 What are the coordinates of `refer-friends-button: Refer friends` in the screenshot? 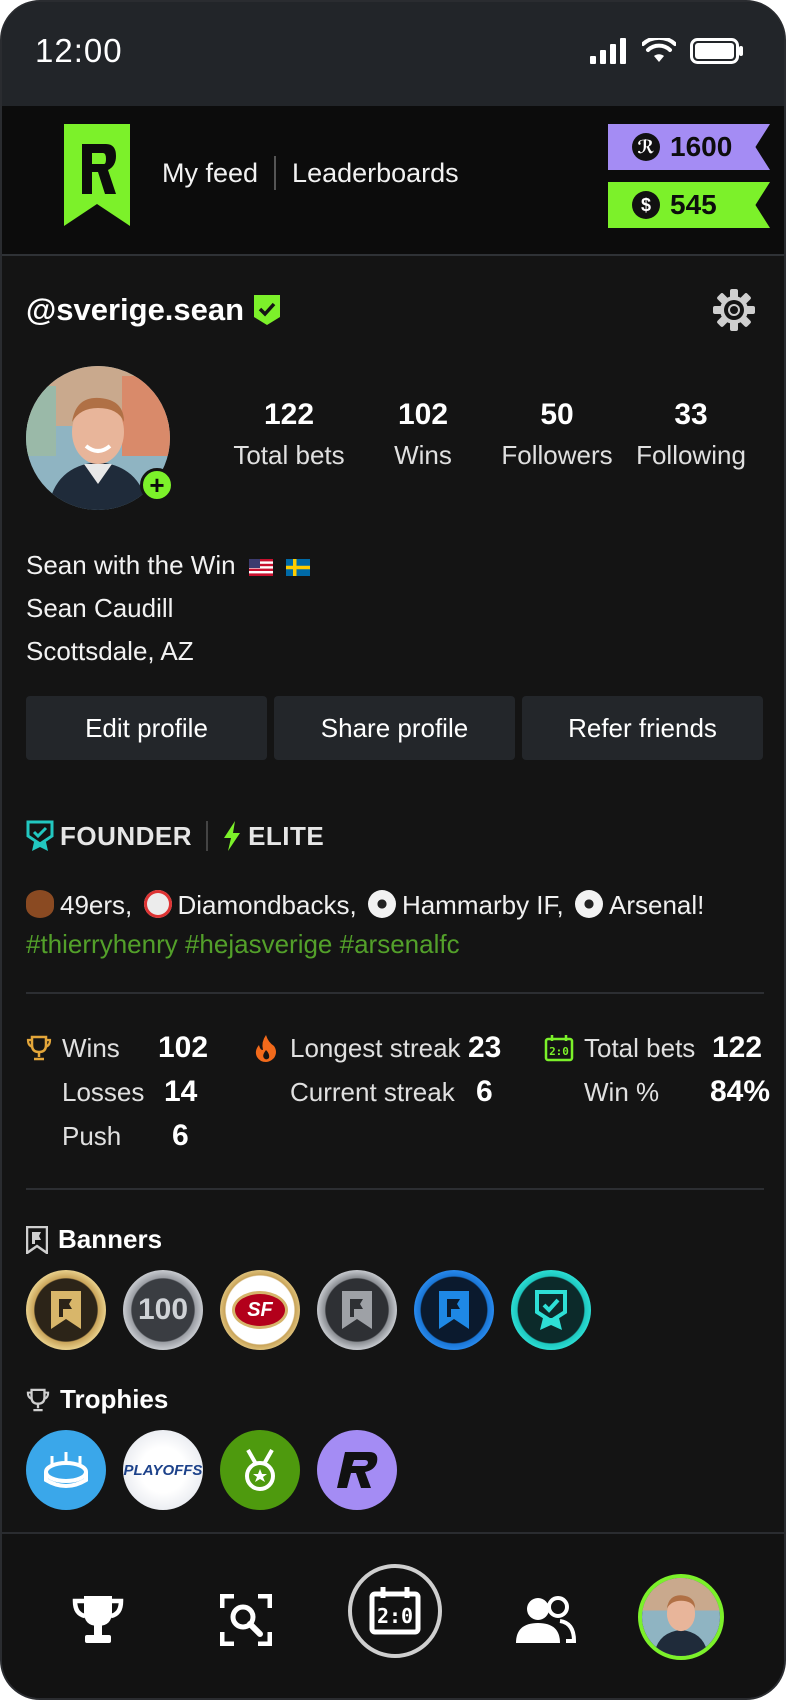 It's located at (642, 728).